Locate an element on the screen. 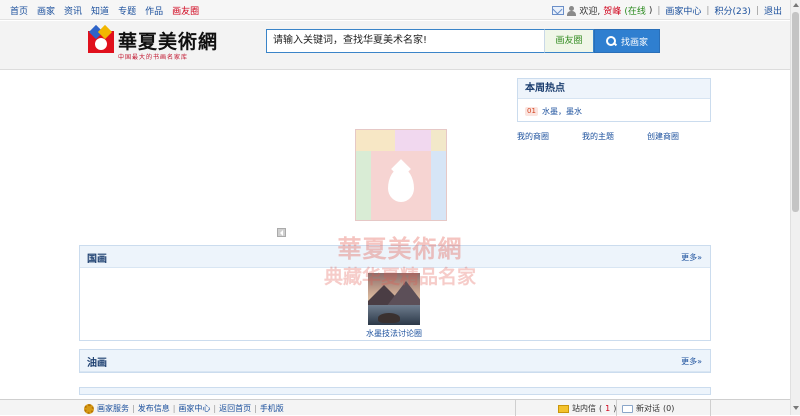  online-status: (在线 is located at coordinates (635, 12).